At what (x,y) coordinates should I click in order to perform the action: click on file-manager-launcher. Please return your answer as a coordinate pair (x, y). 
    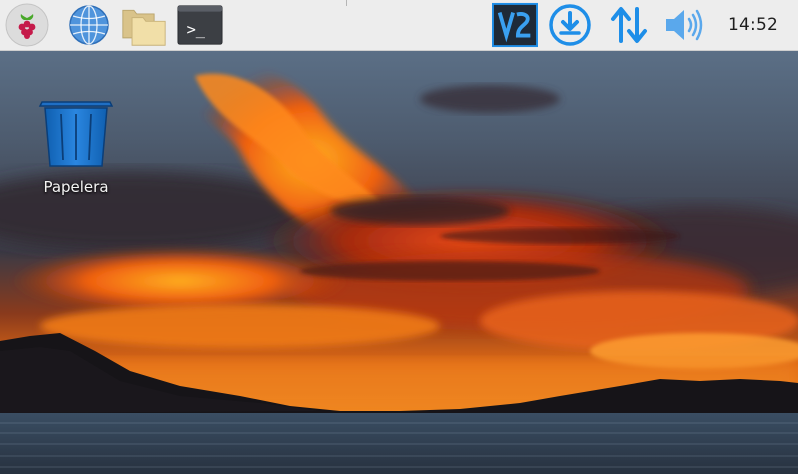
    Looking at the image, I should click on (144, 25).